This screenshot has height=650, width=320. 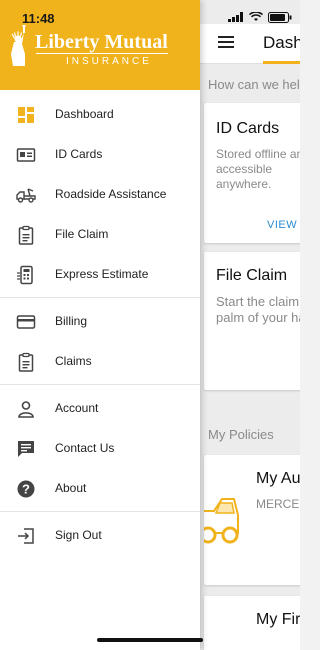 I want to click on drawer-item-label: ID Cards, so click(x=79, y=154).